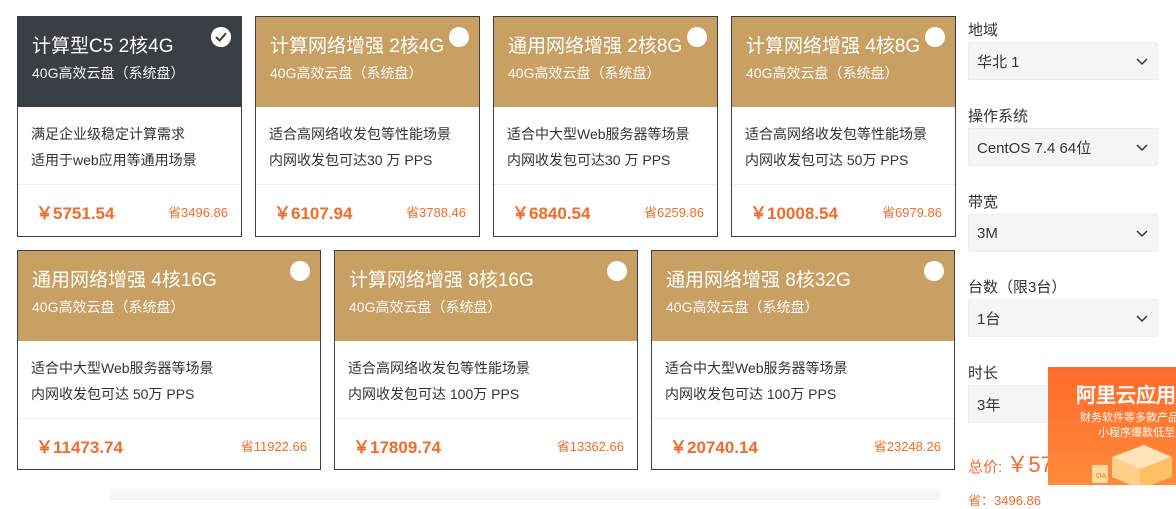 The width and height of the screenshot is (1176, 509). What do you see at coordinates (590, 446) in the screenshot?
I see `plan-saving: 省13362.66` at bounding box center [590, 446].